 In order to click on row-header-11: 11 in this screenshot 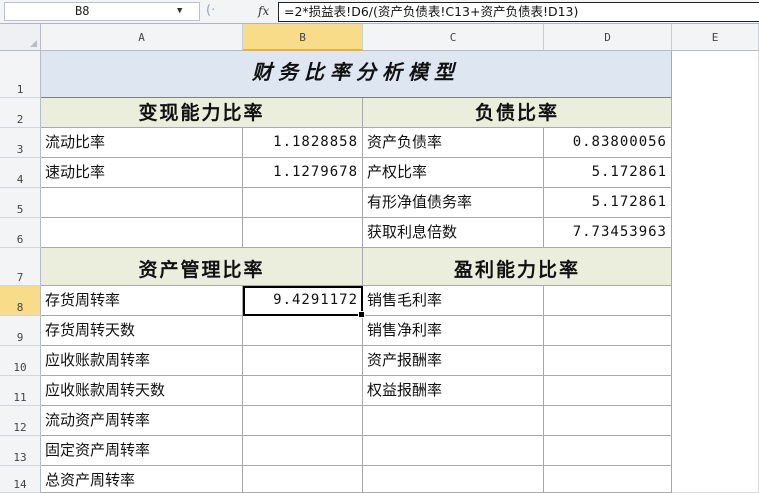, I will do `click(20, 391)`.